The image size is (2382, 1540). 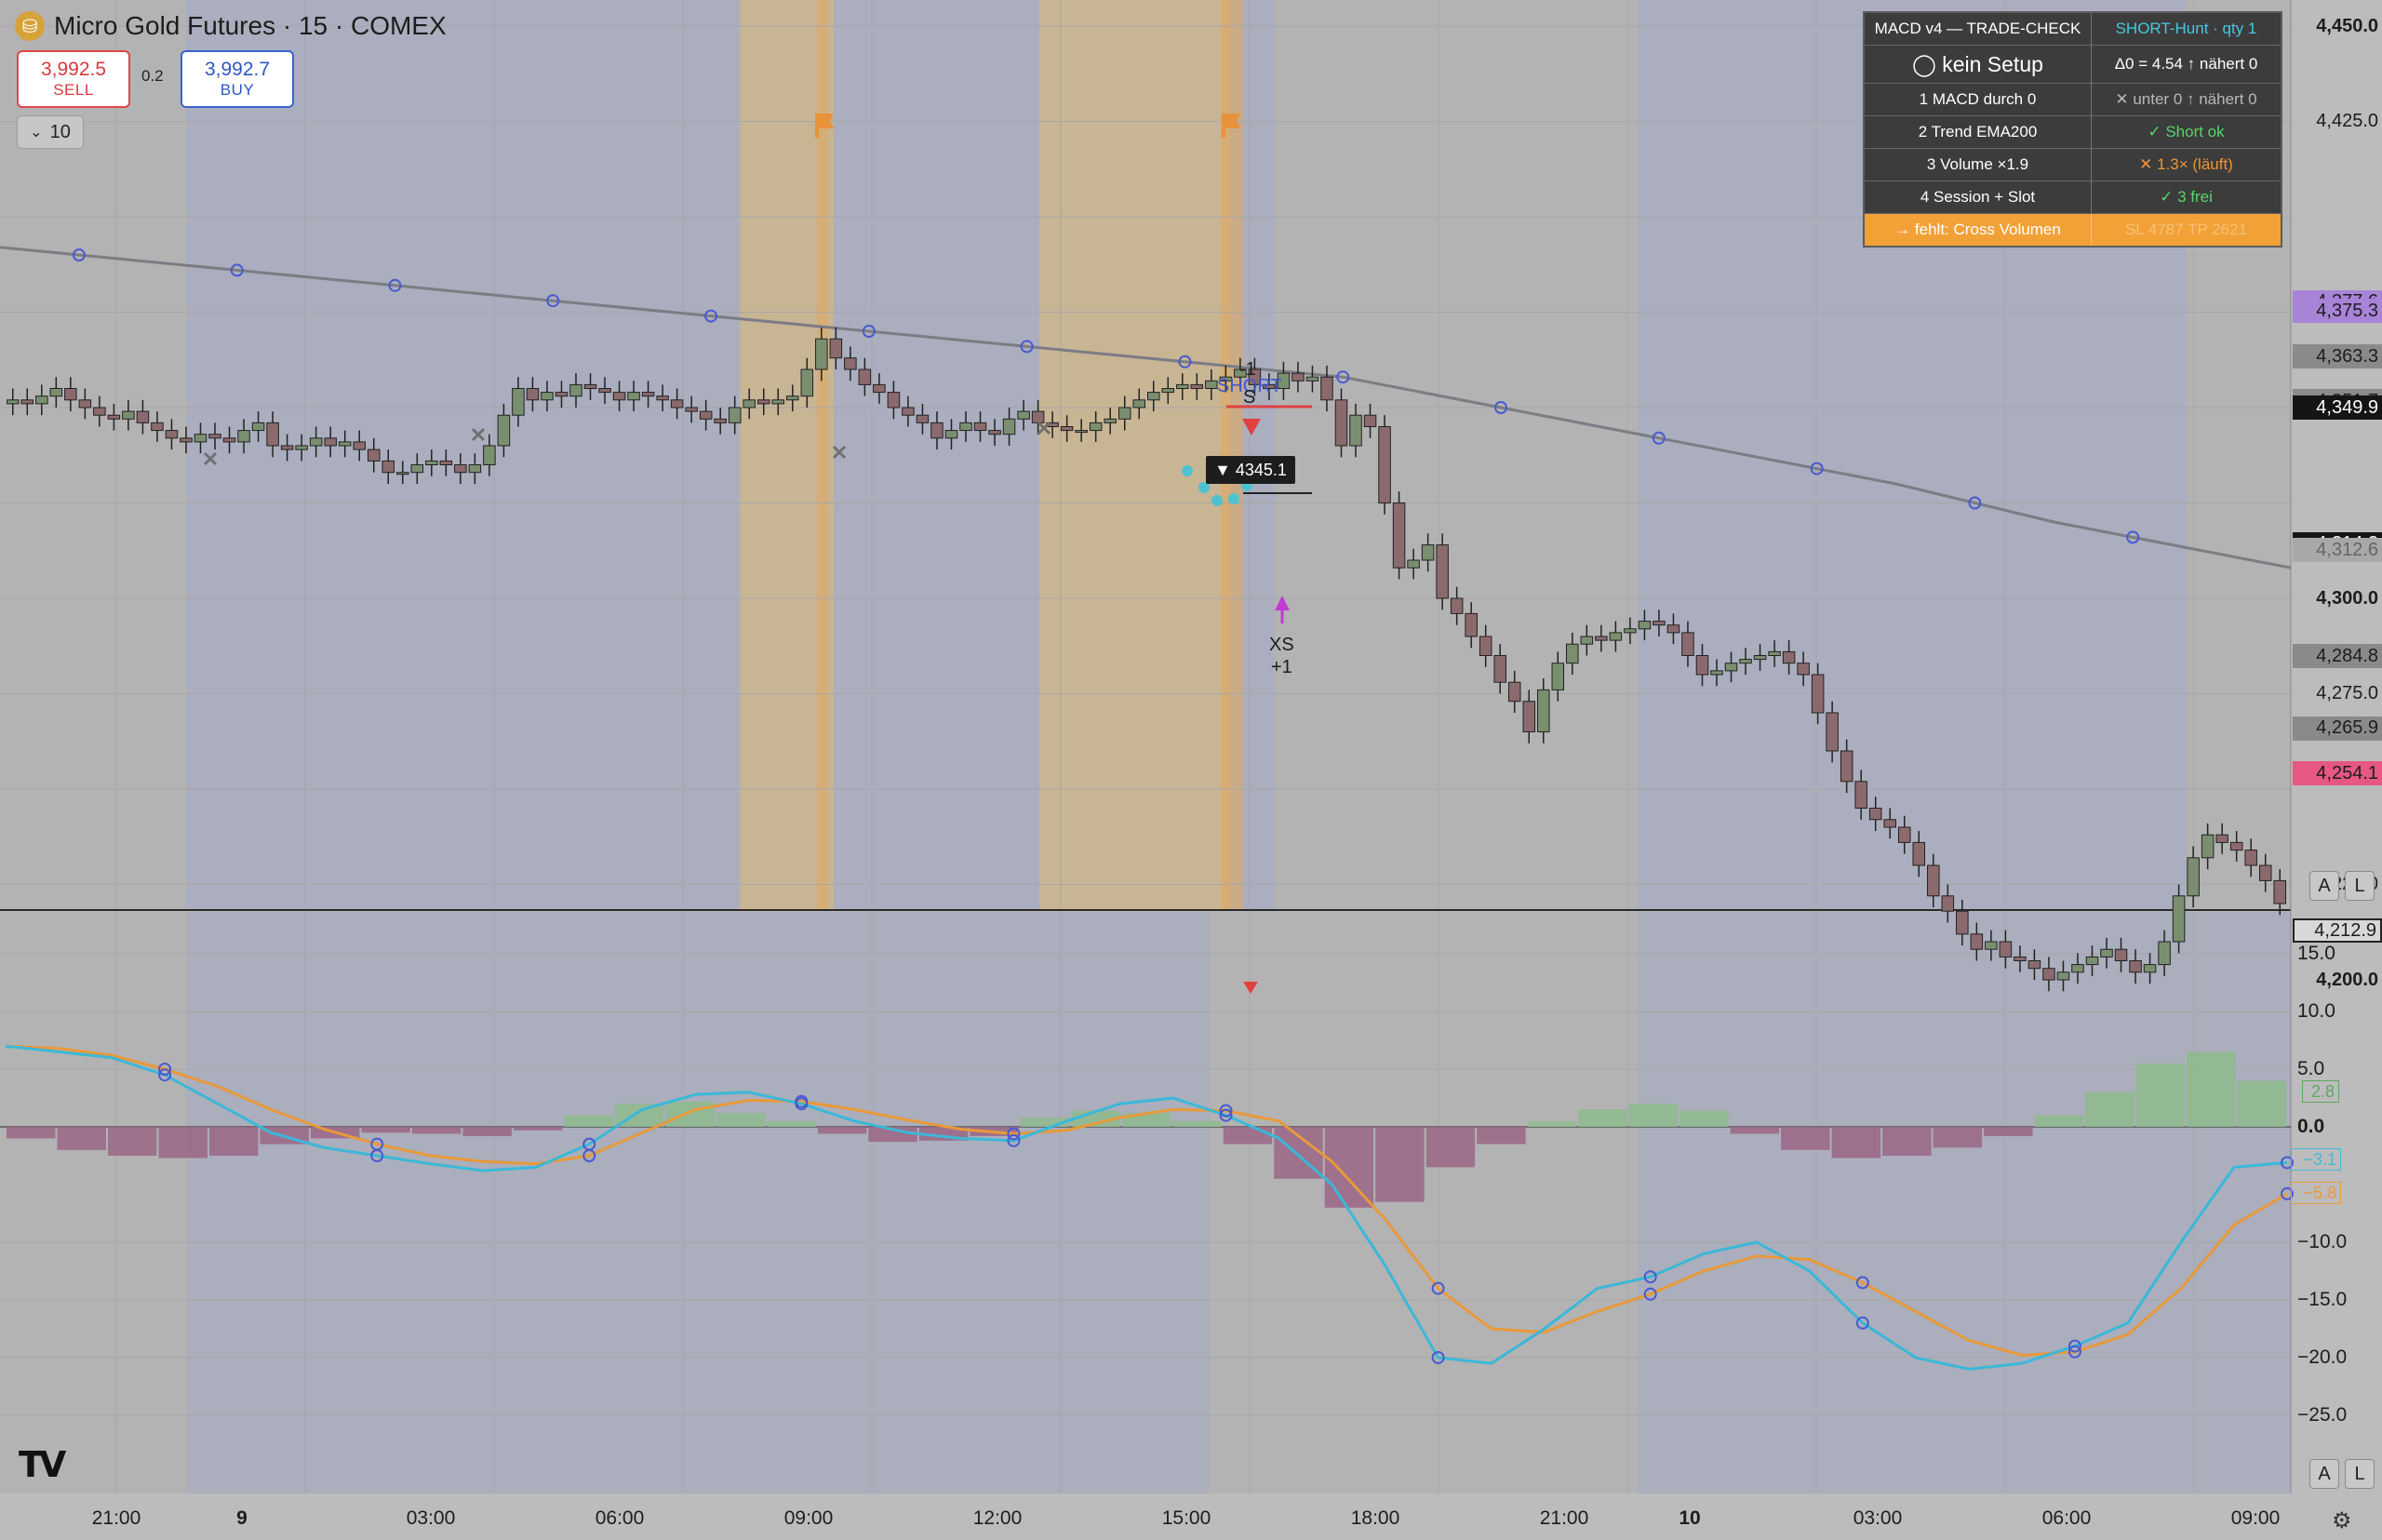 What do you see at coordinates (2186, 197) in the screenshot?
I see `check-status: ✓ 3 frei` at bounding box center [2186, 197].